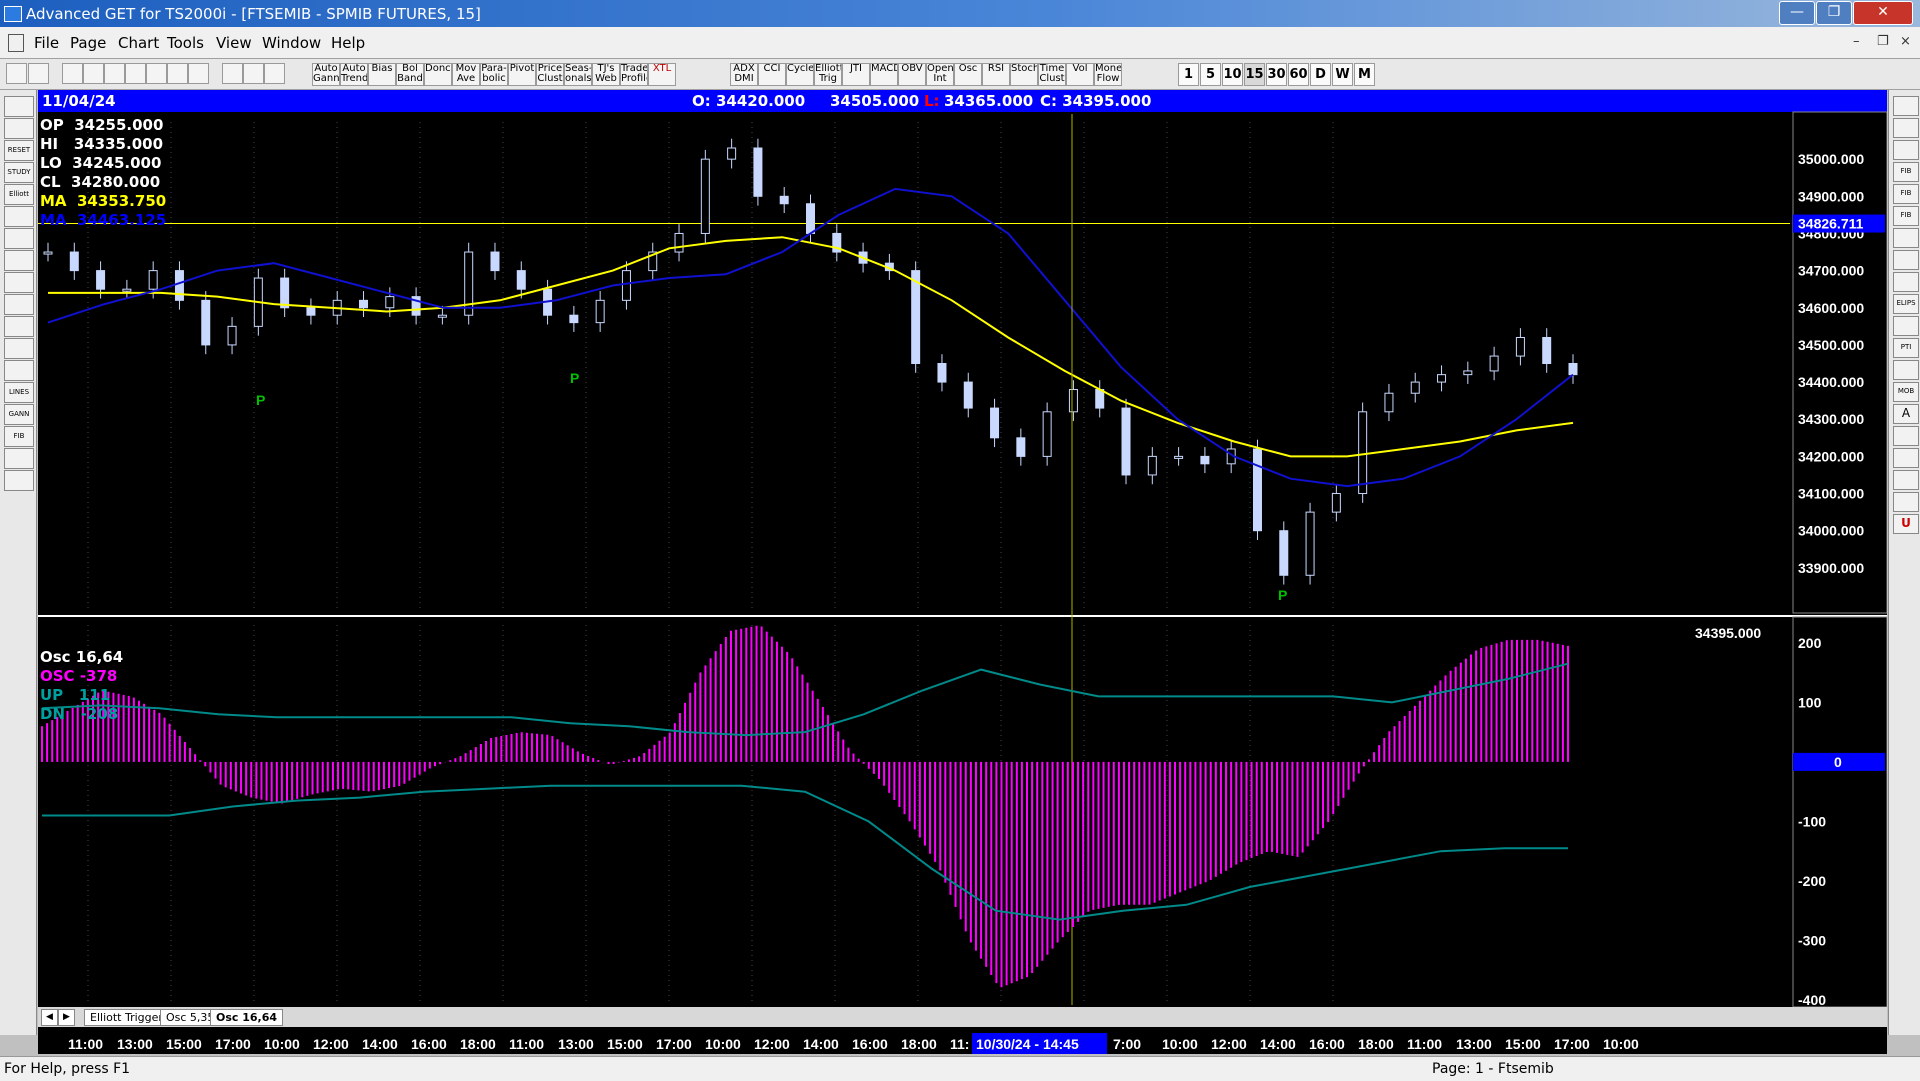 Image resolution: width=1920 pixels, height=1081 pixels. I want to click on tool-open-int: Open Int, so click(940, 74).